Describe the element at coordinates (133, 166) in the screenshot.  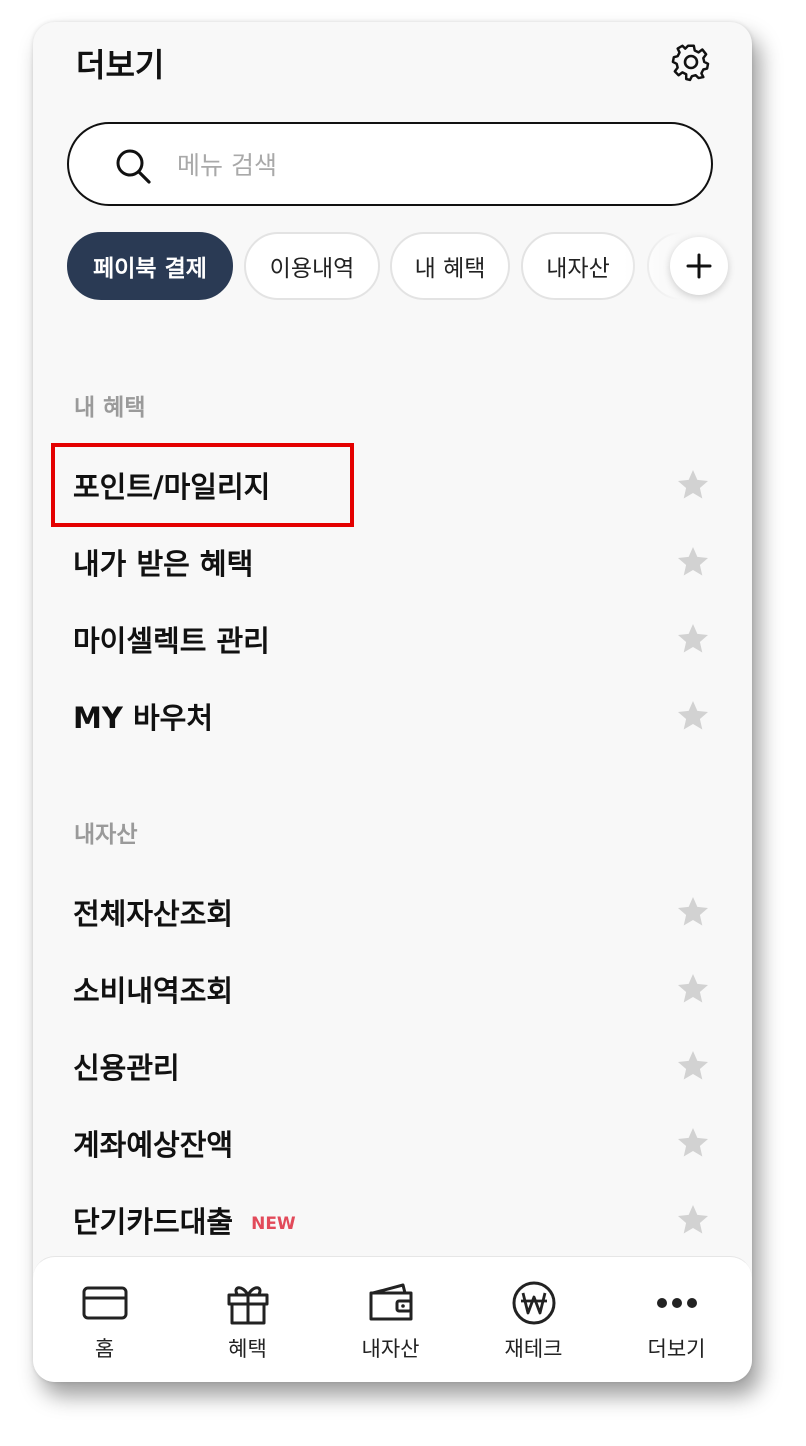
I see `search-icon` at that location.